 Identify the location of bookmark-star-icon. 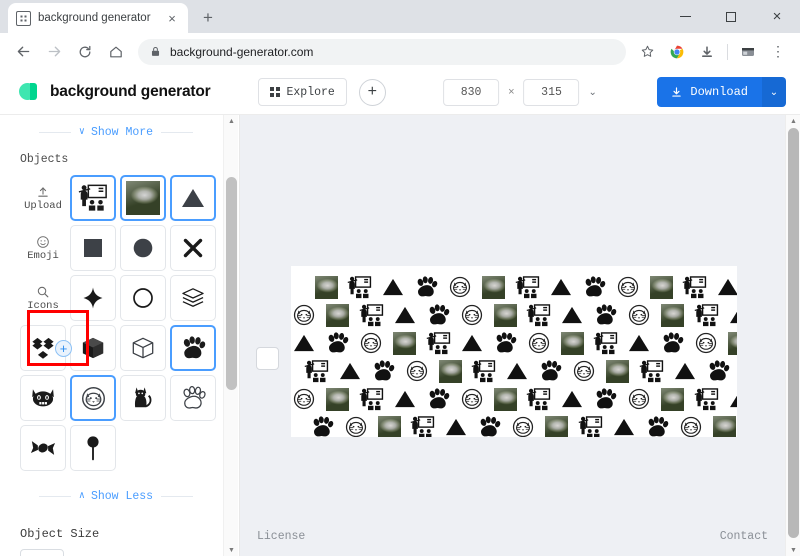
(647, 52).